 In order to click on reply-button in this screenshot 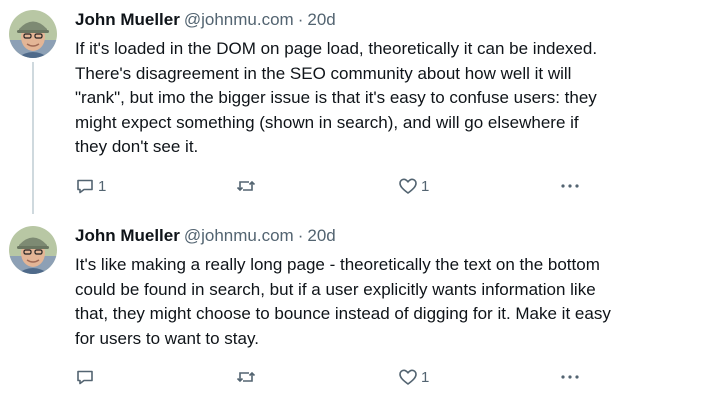, I will do `click(86, 377)`.